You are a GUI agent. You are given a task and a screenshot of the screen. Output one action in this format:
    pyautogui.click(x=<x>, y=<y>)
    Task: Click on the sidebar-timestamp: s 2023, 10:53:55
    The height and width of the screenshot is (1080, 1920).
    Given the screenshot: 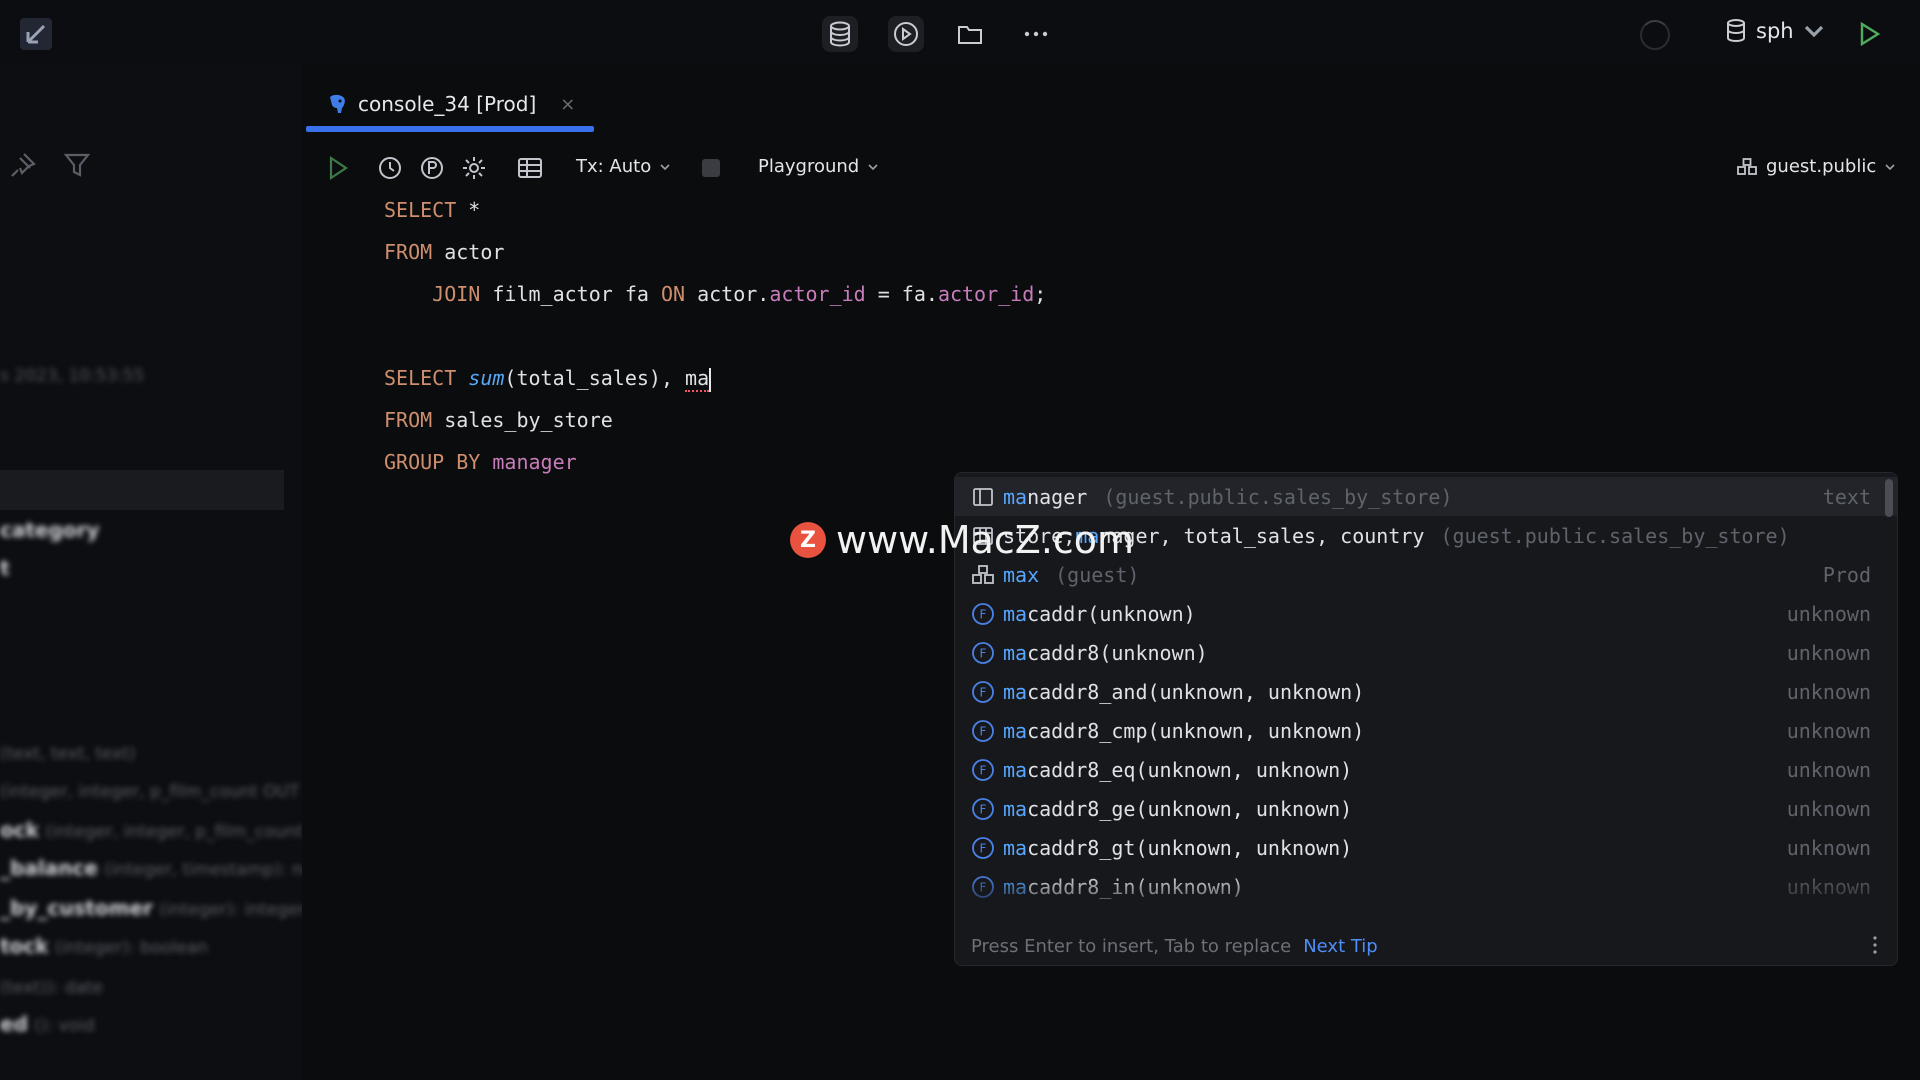 What is the action you would take?
    pyautogui.click(x=72, y=376)
    